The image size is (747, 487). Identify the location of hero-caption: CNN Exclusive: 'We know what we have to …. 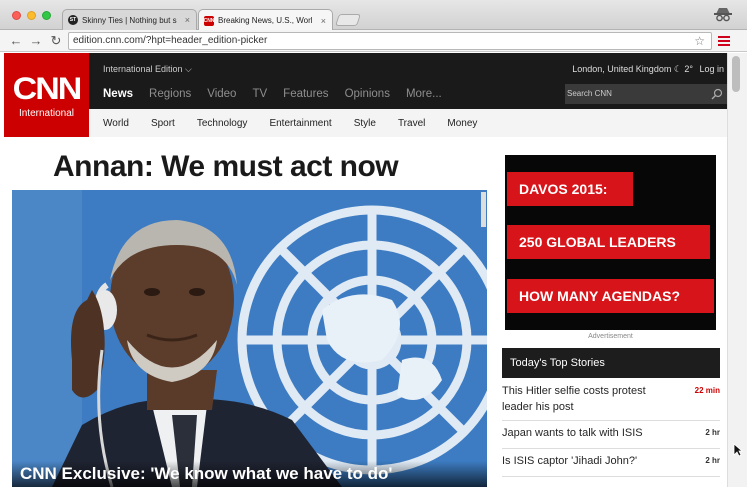
(249, 474).